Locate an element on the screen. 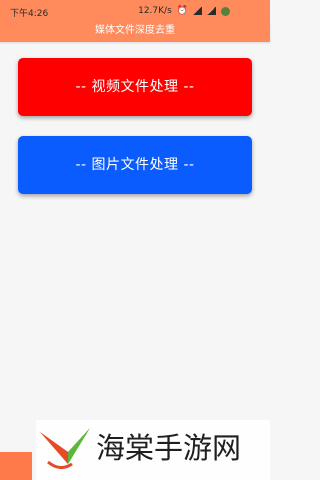  network-speed: 12.7K/s is located at coordinates (155, 11).